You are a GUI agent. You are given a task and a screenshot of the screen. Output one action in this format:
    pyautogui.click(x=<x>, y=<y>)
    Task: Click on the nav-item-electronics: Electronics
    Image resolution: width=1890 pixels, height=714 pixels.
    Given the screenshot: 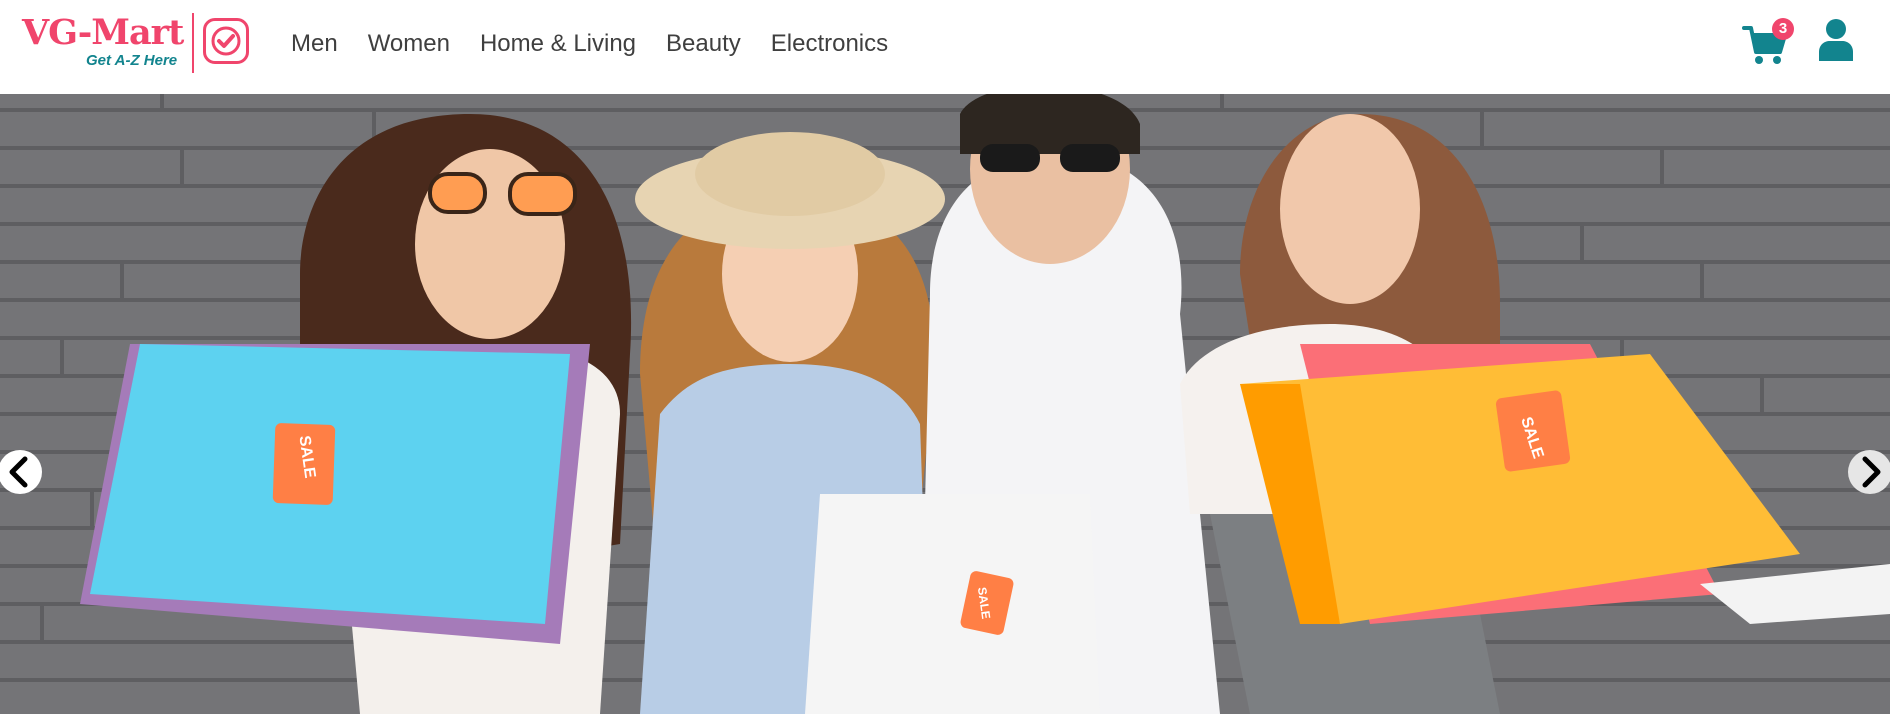 What is the action you would take?
    pyautogui.click(x=829, y=44)
    